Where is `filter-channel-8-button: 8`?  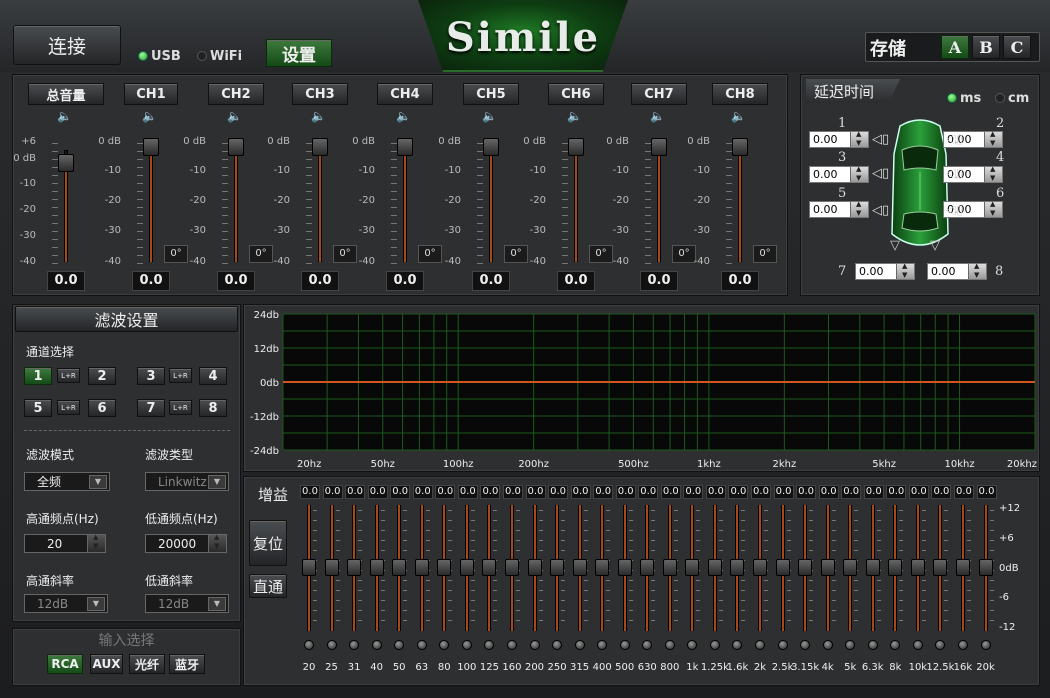
filter-channel-8-button: 8 is located at coordinates (213, 408).